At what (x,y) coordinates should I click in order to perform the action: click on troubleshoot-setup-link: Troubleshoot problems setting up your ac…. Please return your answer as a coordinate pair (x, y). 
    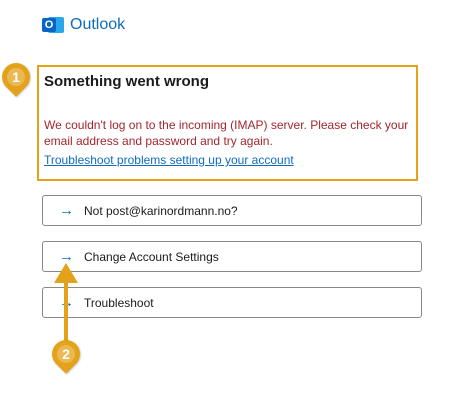
    Looking at the image, I should click on (169, 160).